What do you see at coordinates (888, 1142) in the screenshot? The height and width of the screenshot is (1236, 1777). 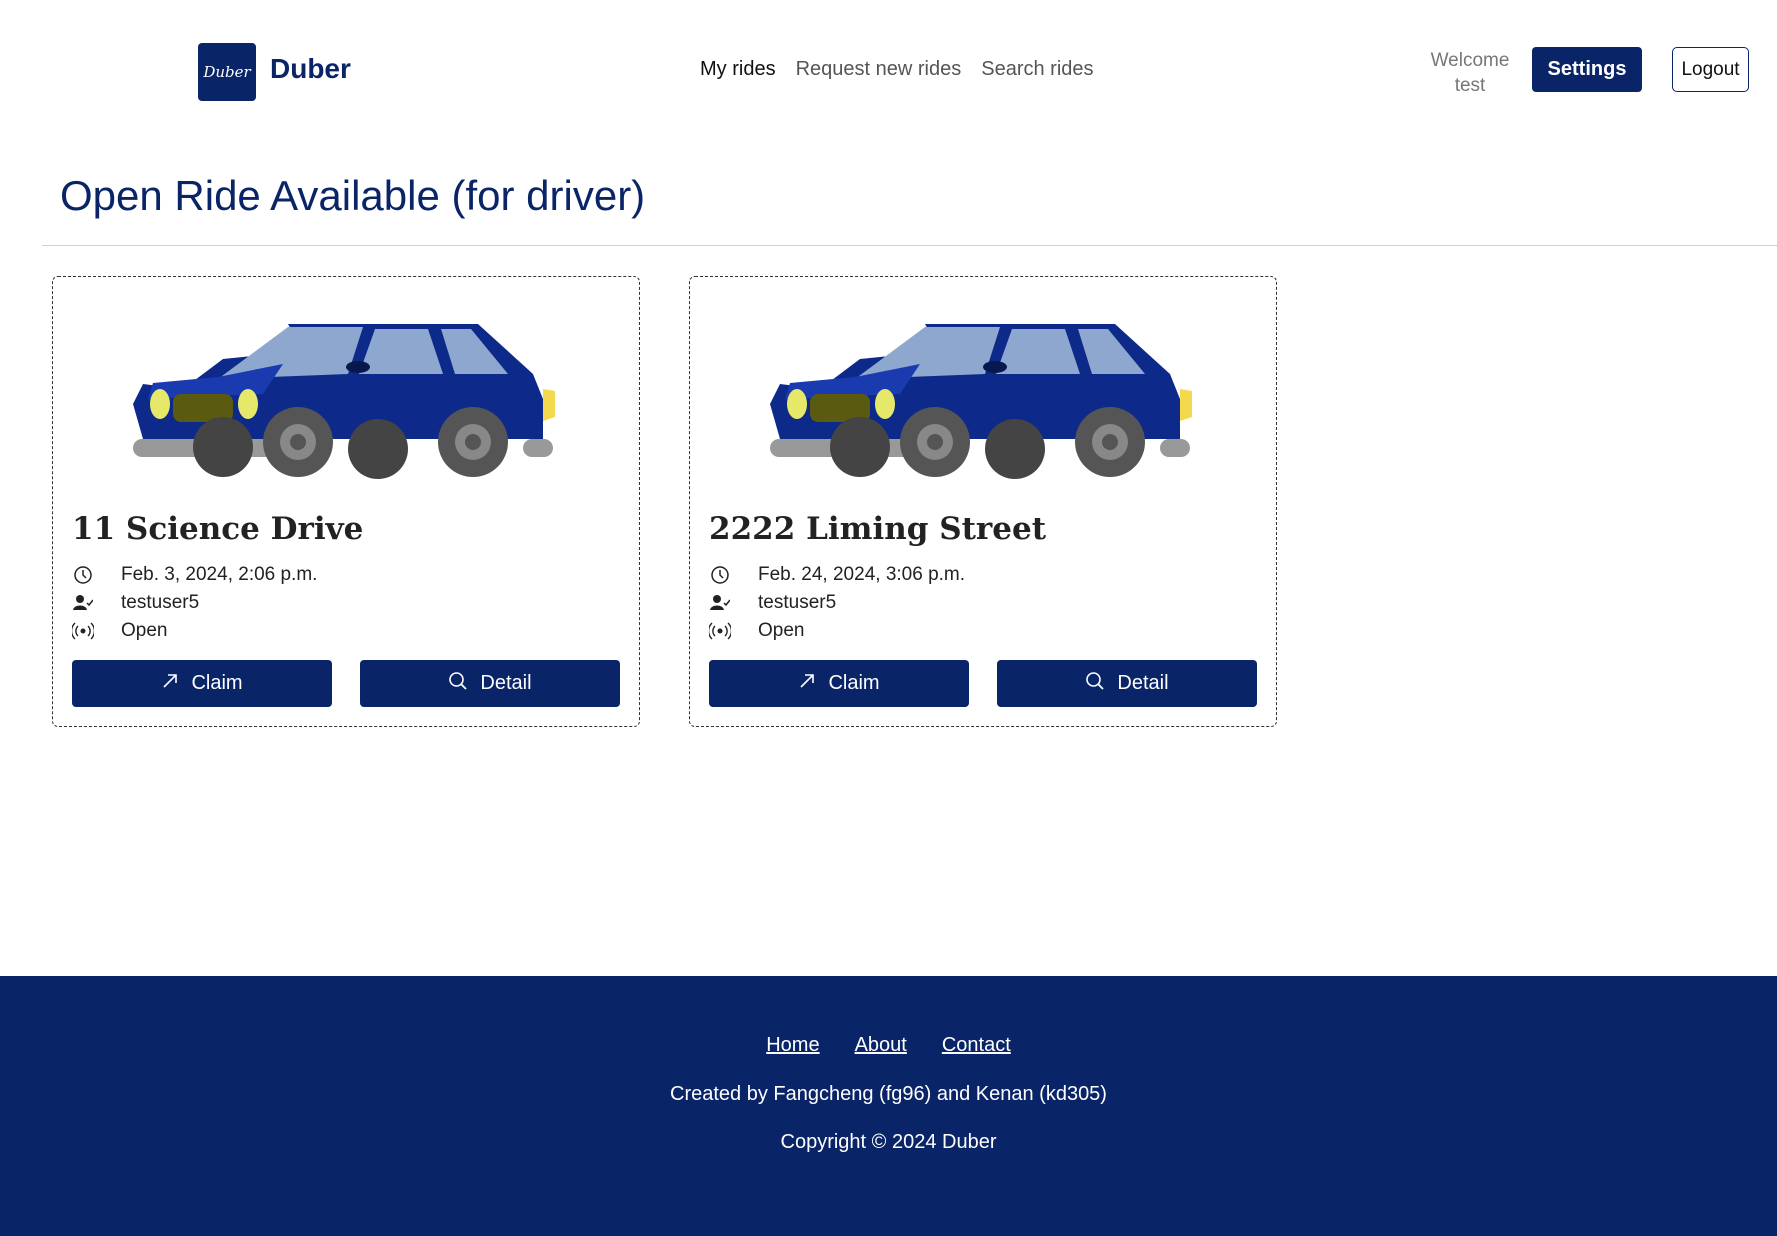 I see `footer-copyright: Copyright © 2024 Duber` at bounding box center [888, 1142].